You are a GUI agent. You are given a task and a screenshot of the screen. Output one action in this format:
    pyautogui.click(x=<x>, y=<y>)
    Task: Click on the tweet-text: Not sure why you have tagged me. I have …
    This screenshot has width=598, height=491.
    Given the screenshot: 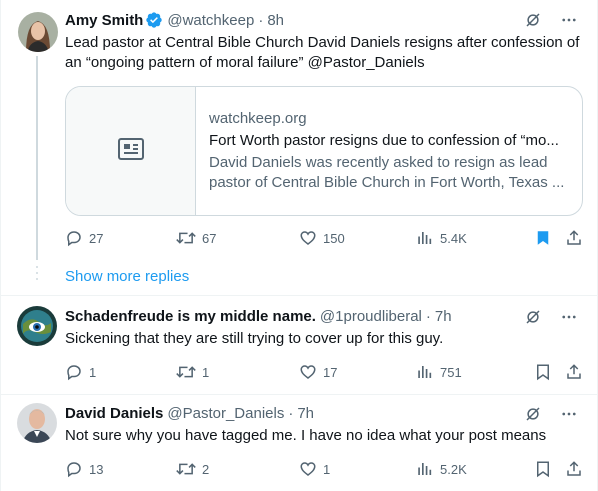 What is the action you would take?
    pyautogui.click(x=306, y=435)
    